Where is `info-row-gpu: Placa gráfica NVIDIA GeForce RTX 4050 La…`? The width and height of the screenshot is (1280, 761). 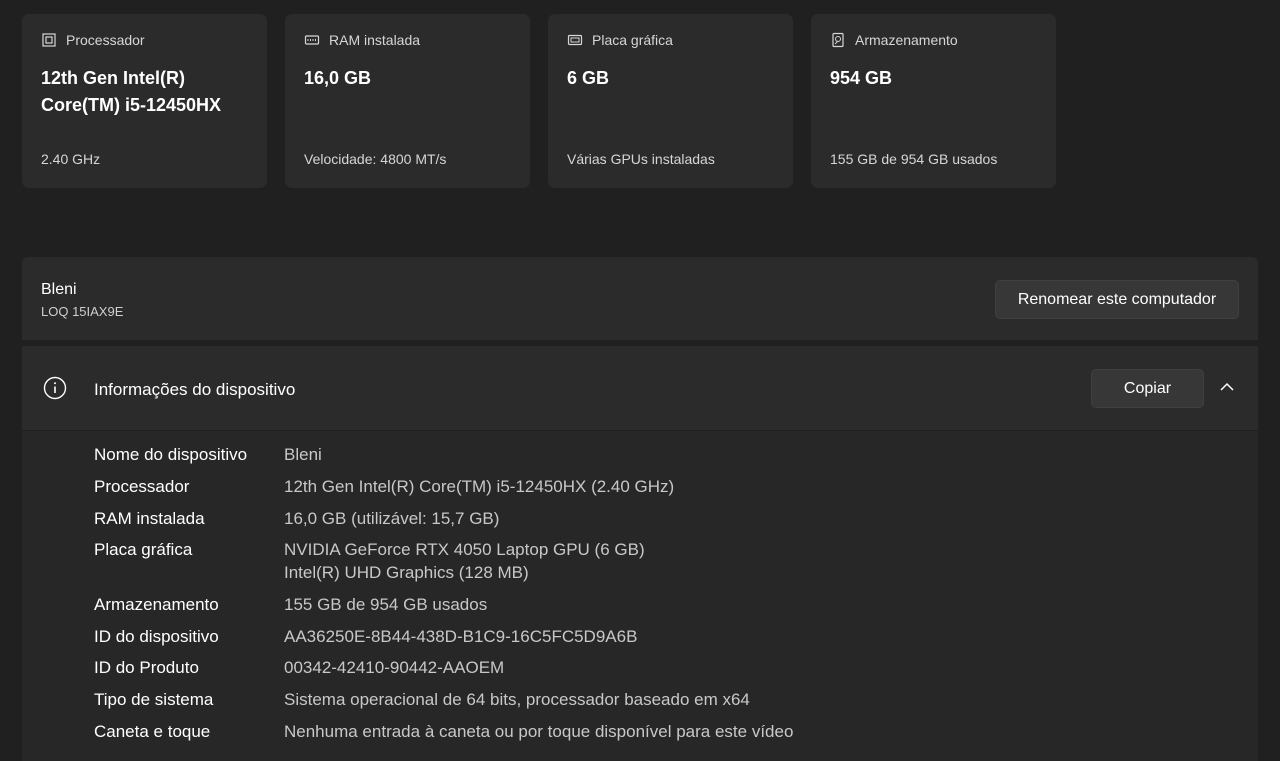
info-row-gpu: Placa gráfica NVIDIA GeForce RTX 4050 La… is located at coordinates (369, 561).